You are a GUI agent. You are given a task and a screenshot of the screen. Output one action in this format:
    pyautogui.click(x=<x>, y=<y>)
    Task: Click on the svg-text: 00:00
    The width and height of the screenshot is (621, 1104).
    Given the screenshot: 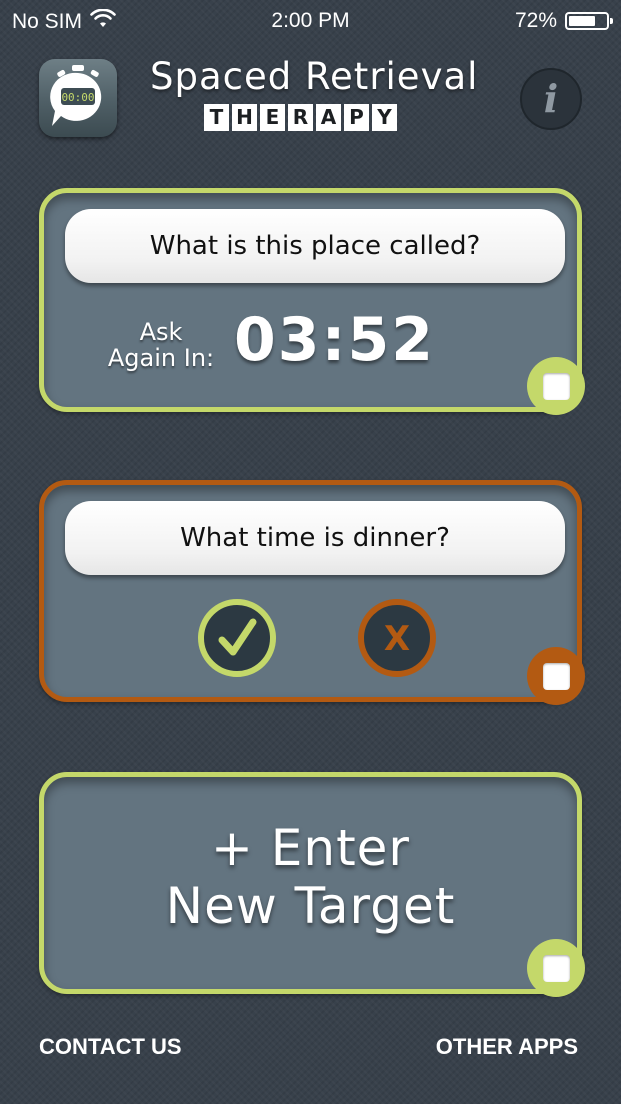 What is the action you would take?
    pyautogui.click(x=77, y=97)
    